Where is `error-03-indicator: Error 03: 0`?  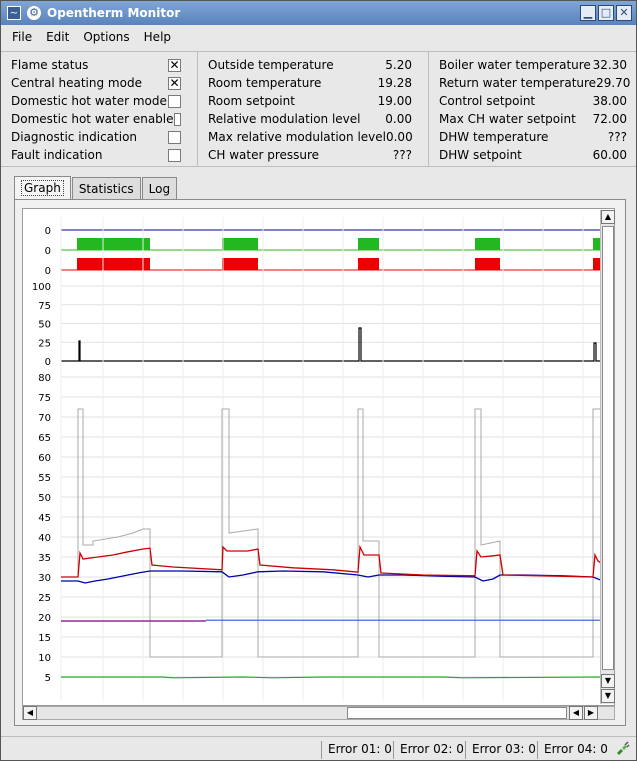
error-03-indicator: Error 03: 0 is located at coordinates (500, 750).